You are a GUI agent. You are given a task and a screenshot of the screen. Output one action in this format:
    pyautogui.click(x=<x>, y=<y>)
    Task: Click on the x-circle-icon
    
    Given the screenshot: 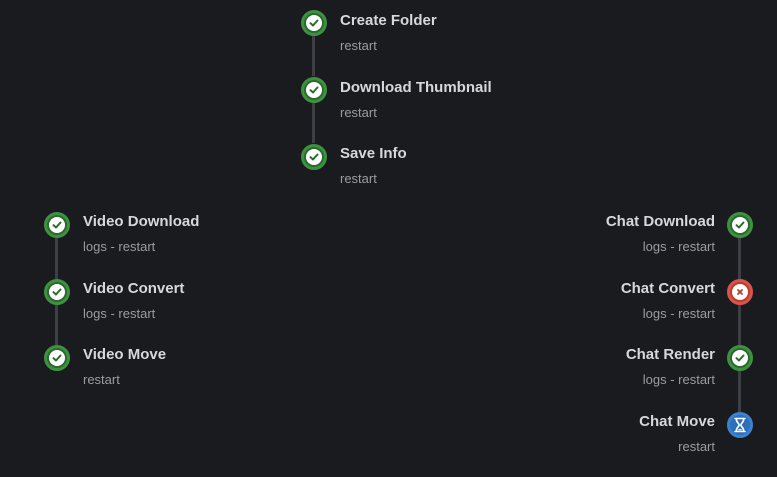 What is the action you would take?
    pyautogui.click(x=740, y=292)
    